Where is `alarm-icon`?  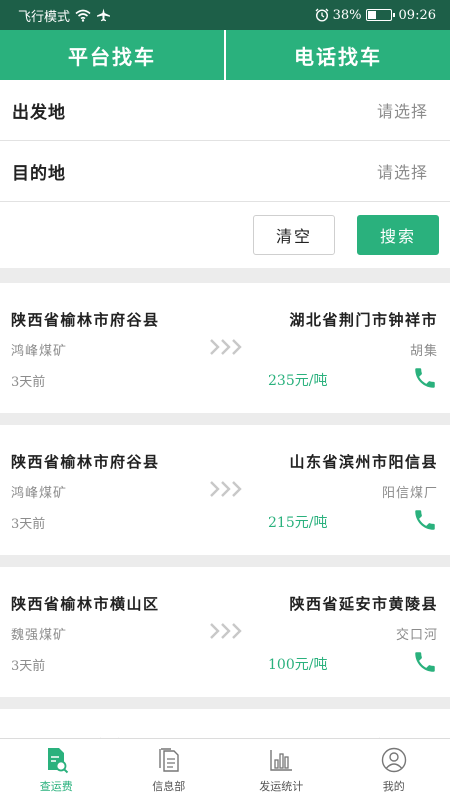
alarm-icon is located at coordinates (322, 15).